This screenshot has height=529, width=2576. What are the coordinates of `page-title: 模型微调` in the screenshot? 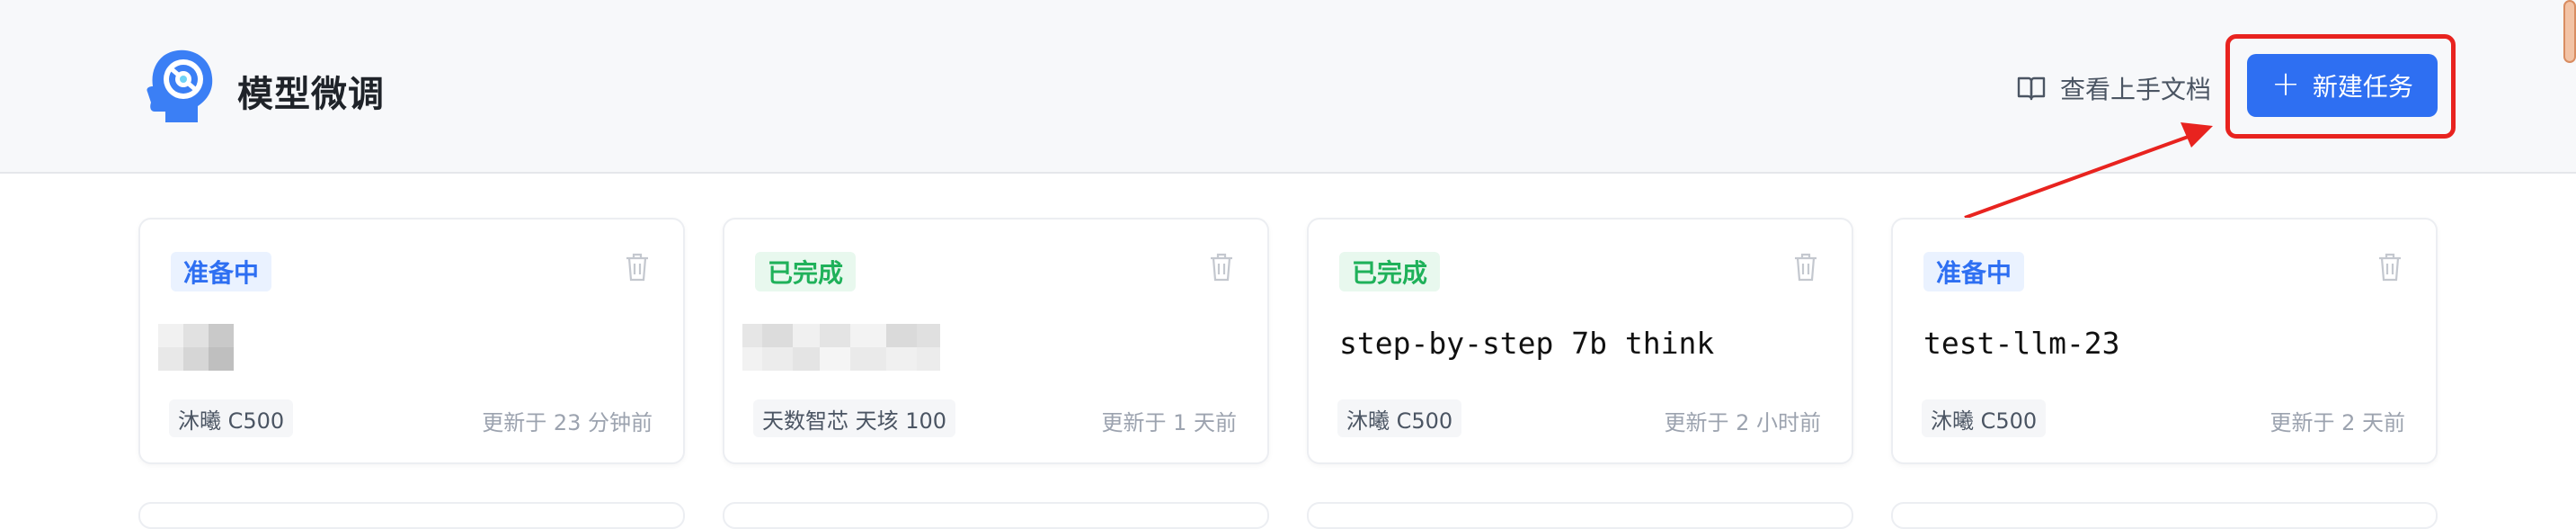 It's located at (311, 94).